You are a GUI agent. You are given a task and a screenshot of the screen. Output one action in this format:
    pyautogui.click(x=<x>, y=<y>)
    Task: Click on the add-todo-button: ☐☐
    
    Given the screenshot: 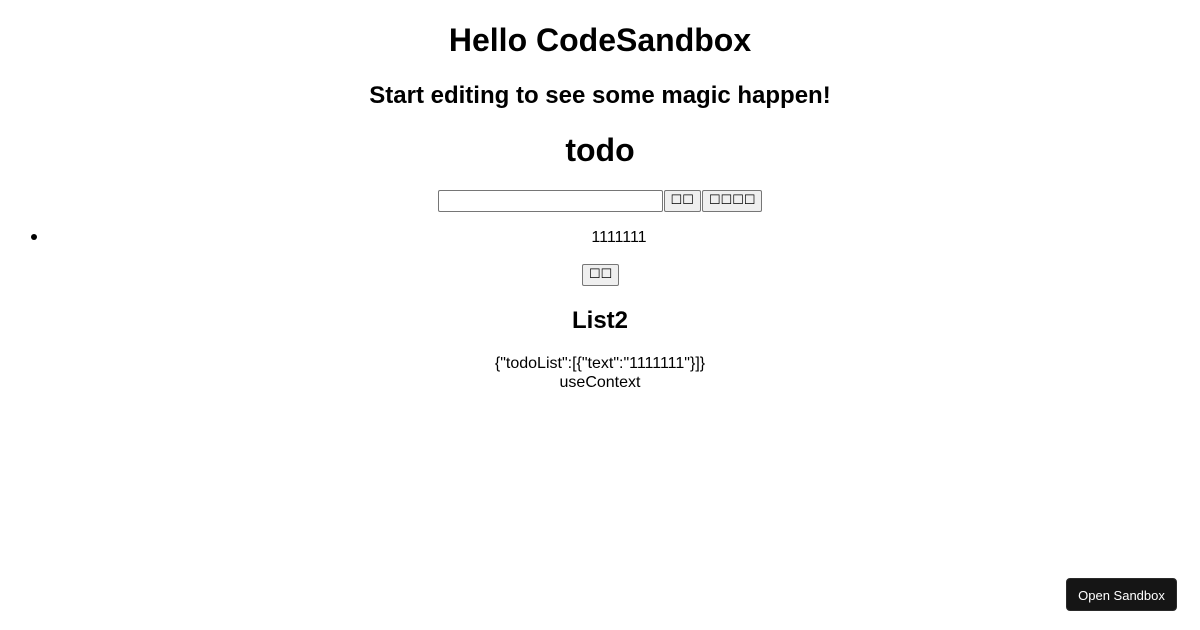 What is the action you would take?
    pyautogui.click(x=682, y=201)
    